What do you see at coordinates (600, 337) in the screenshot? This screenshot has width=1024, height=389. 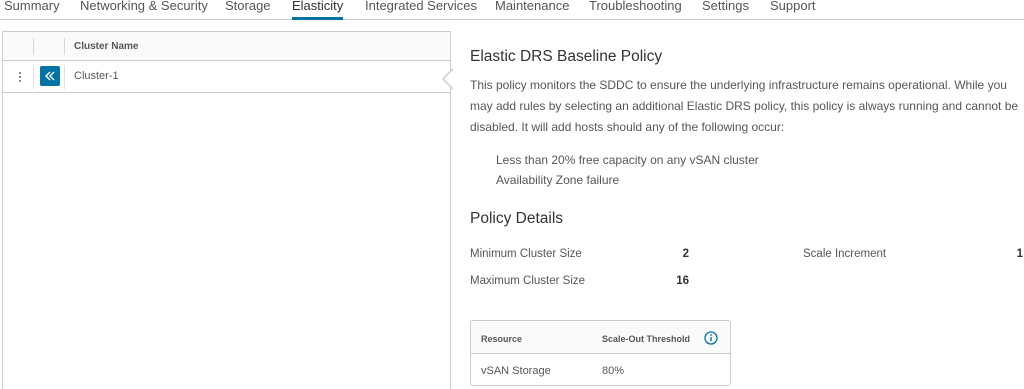 I see `threshold-table-header: Resource Scale-Out Threshold` at bounding box center [600, 337].